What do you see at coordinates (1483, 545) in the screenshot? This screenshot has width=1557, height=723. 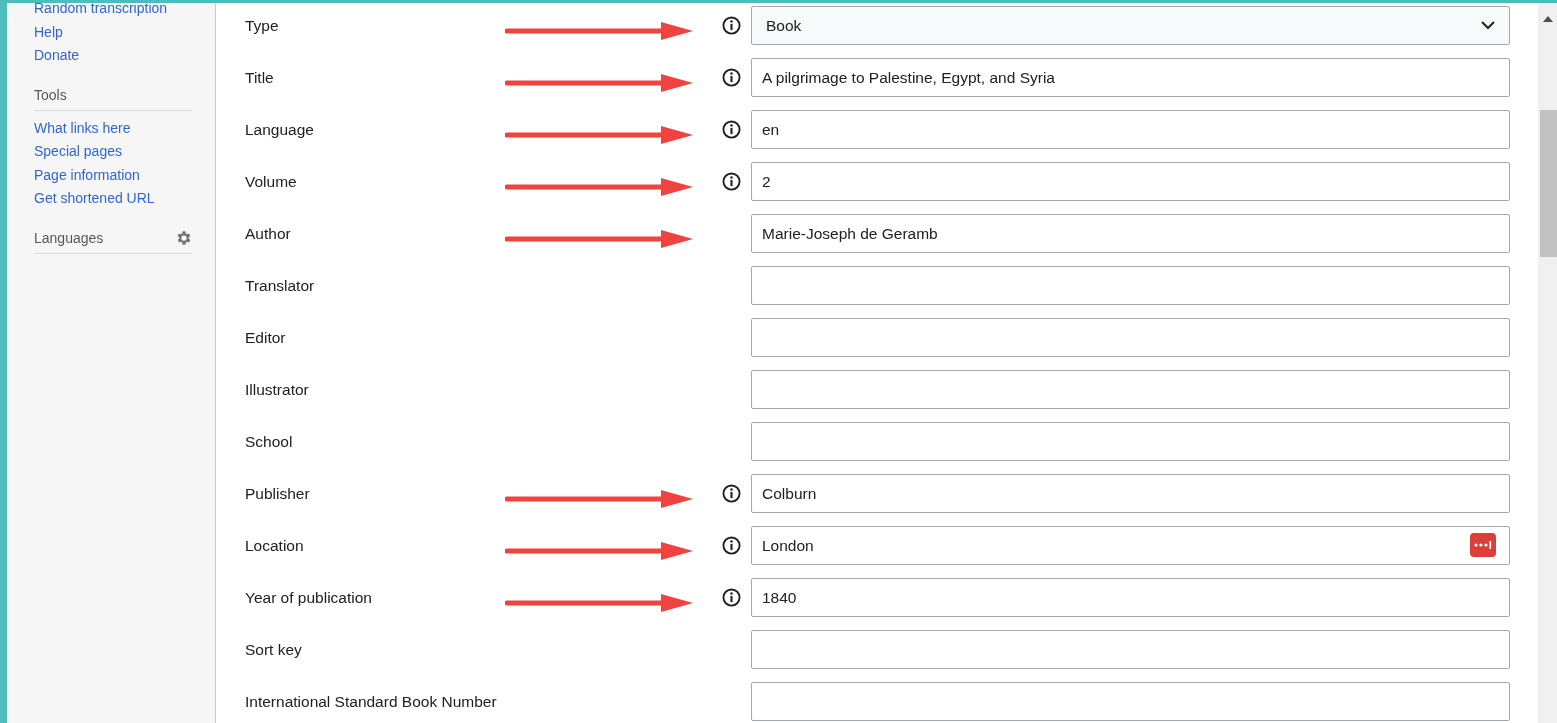 I see `password-manager-icon` at bounding box center [1483, 545].